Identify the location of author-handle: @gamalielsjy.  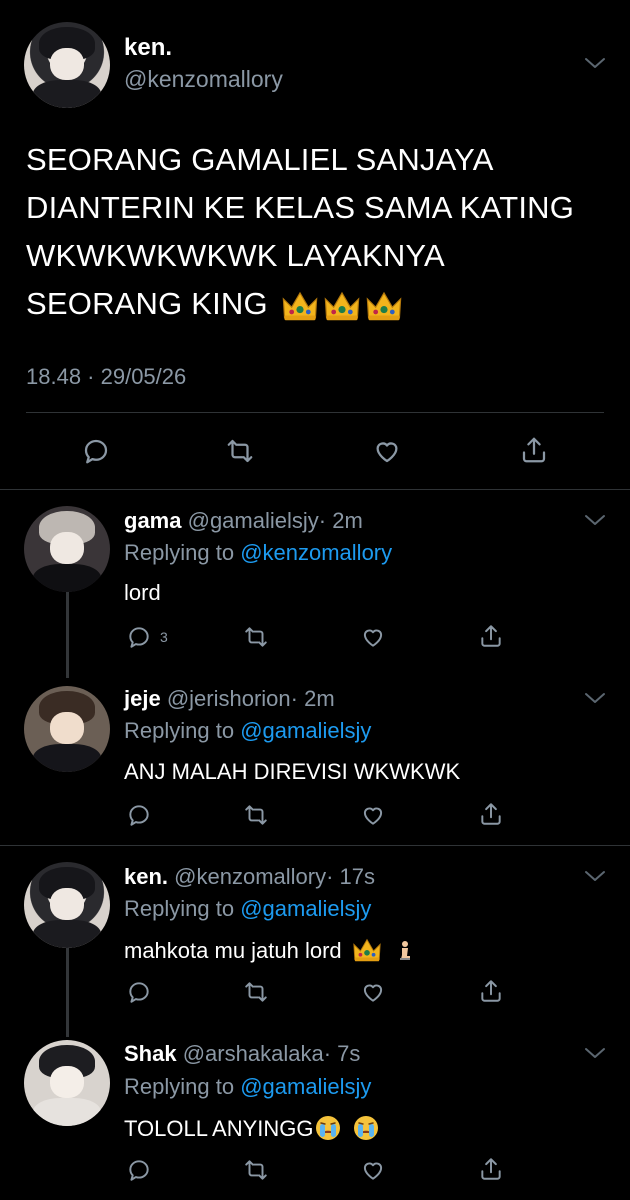
(253, 520).